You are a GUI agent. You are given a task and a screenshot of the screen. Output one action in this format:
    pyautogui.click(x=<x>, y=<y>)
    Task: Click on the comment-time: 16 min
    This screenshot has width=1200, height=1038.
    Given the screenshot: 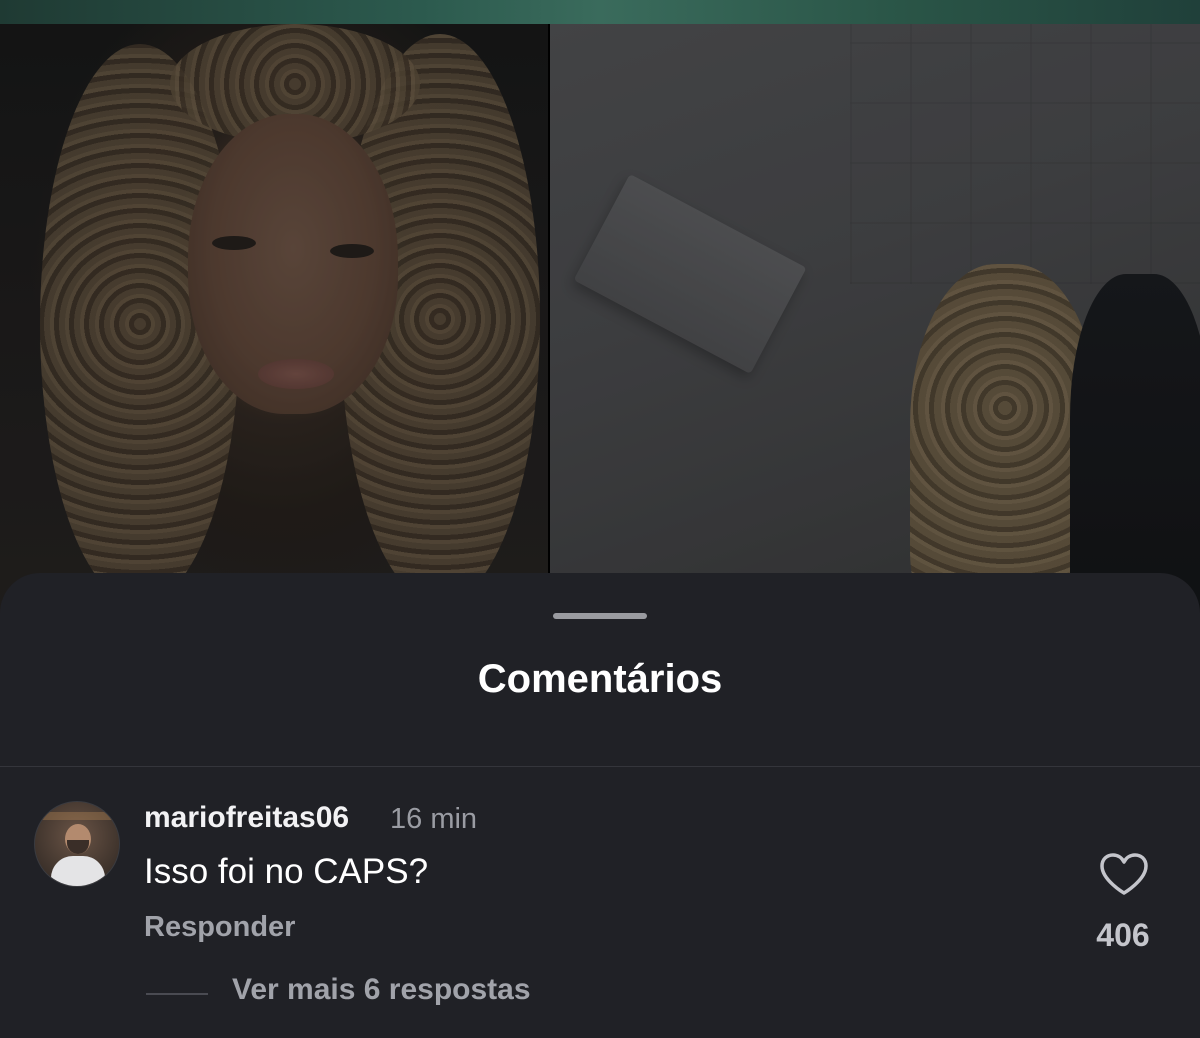 What is the action you would take?
    pyautogui.click(x=434, y=819)
    